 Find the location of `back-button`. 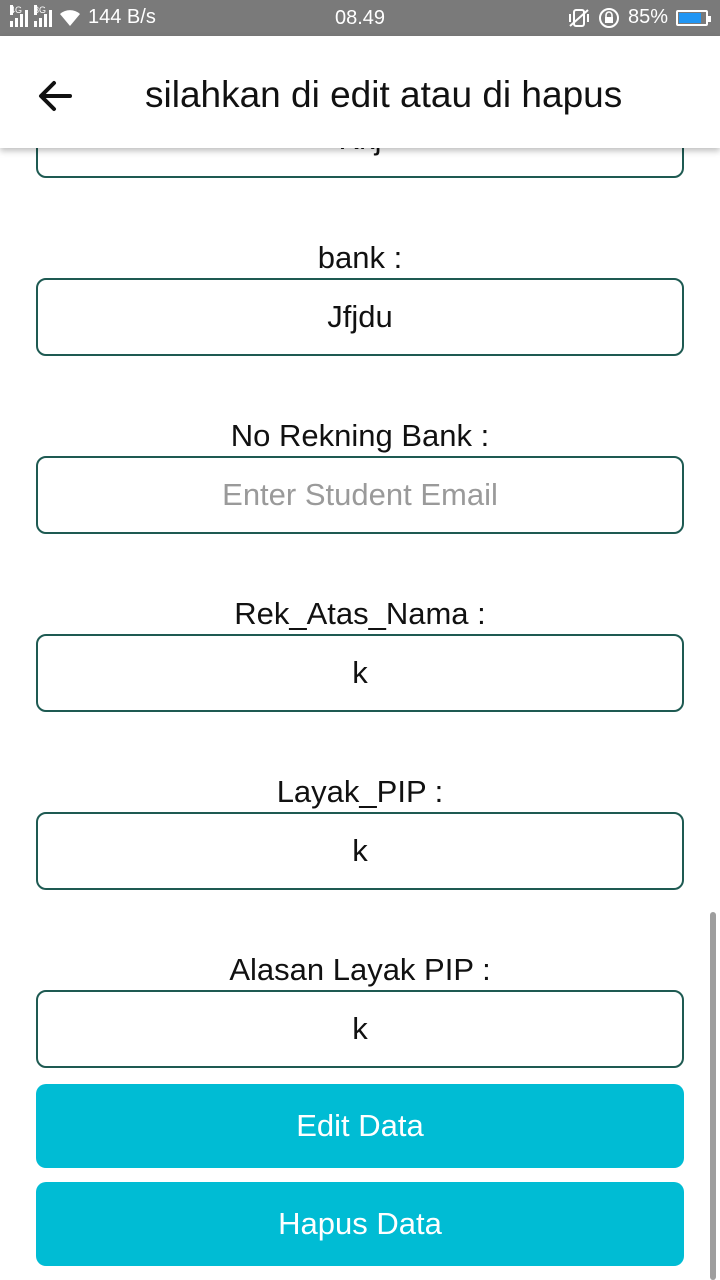

back-button is located at coordinates (56, 96).